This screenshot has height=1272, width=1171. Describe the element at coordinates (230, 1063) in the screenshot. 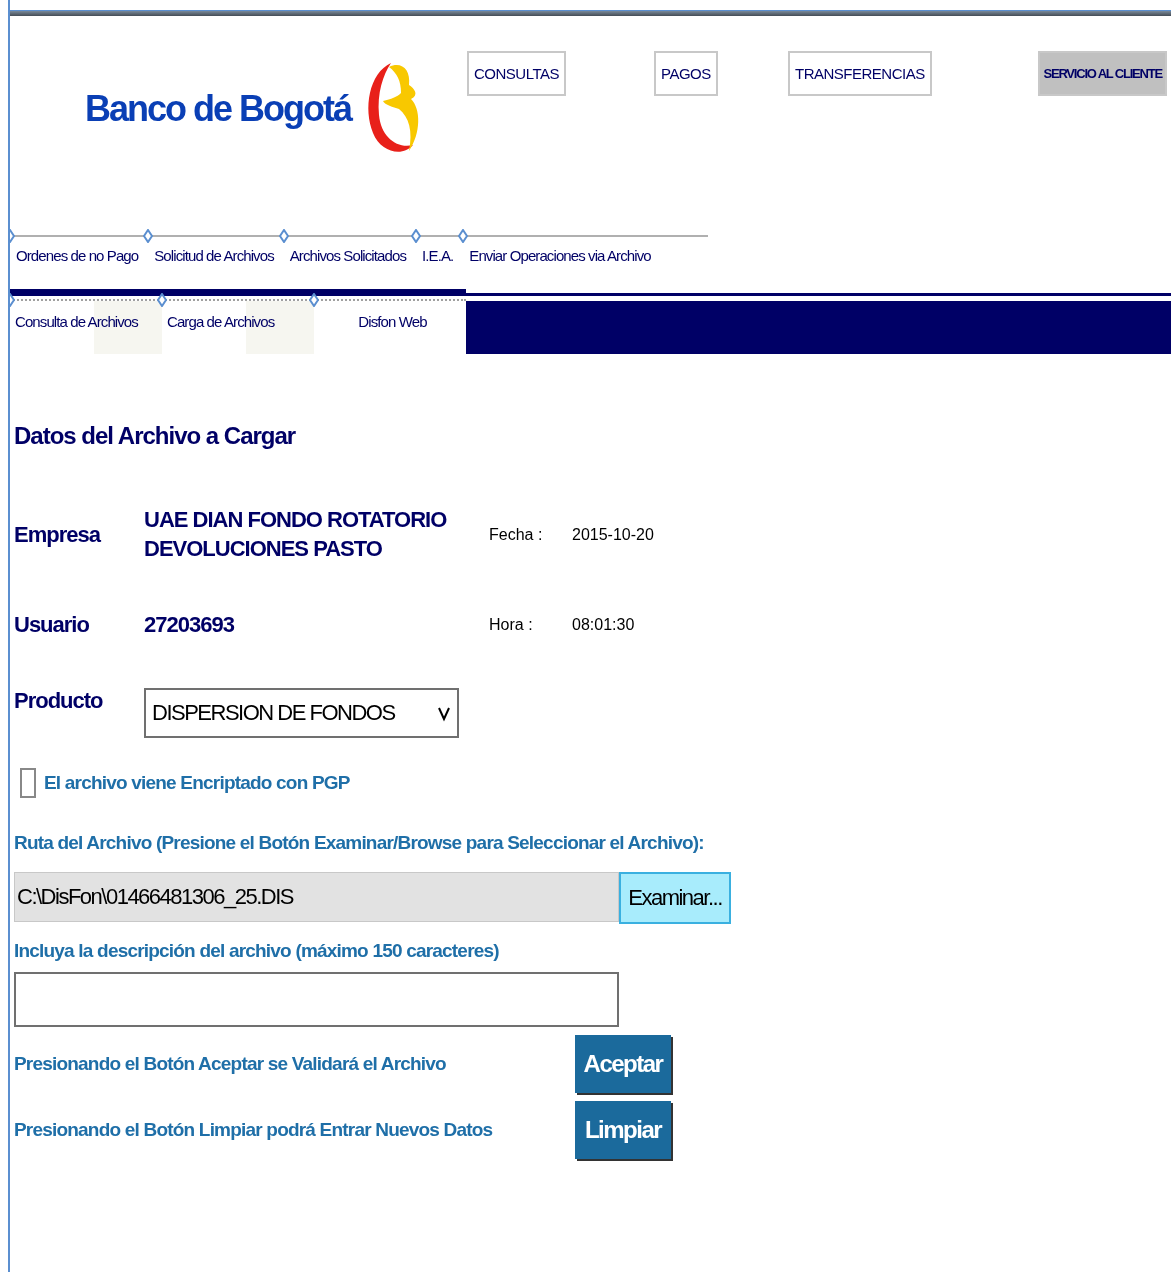

I see `instruction-text: Presionando el Botón Aceptar se Validará el Archivo` at that location.